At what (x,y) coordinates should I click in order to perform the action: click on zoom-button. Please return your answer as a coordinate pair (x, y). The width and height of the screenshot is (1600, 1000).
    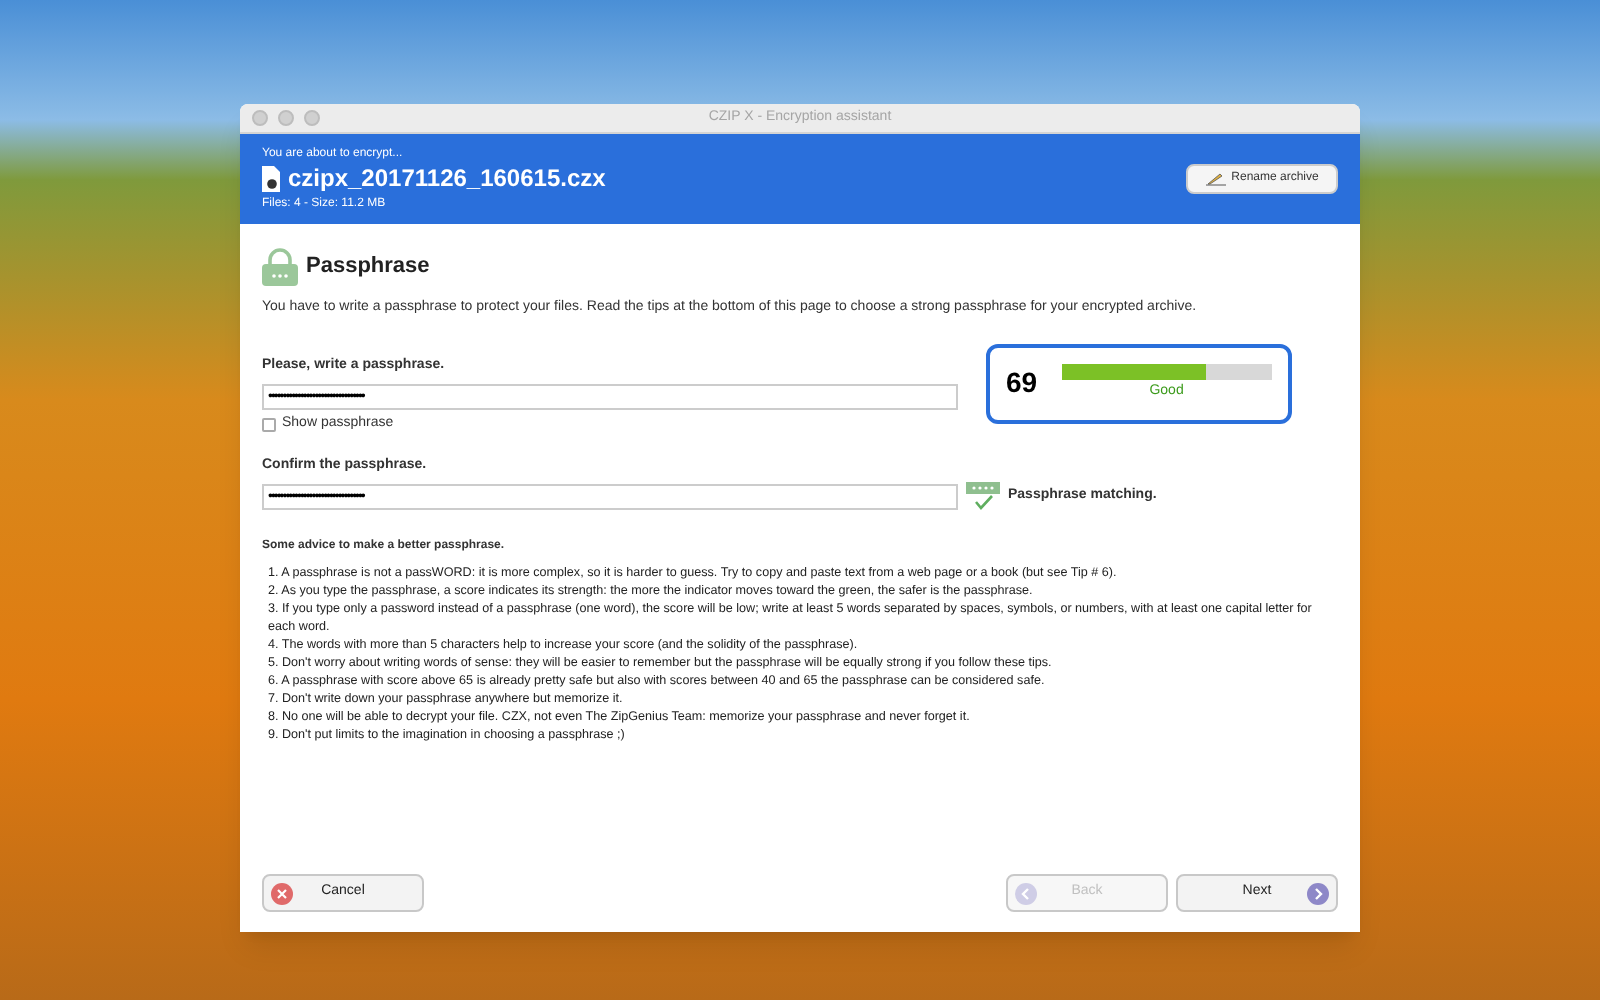
    Looking at the image, I should click on (312, 118).